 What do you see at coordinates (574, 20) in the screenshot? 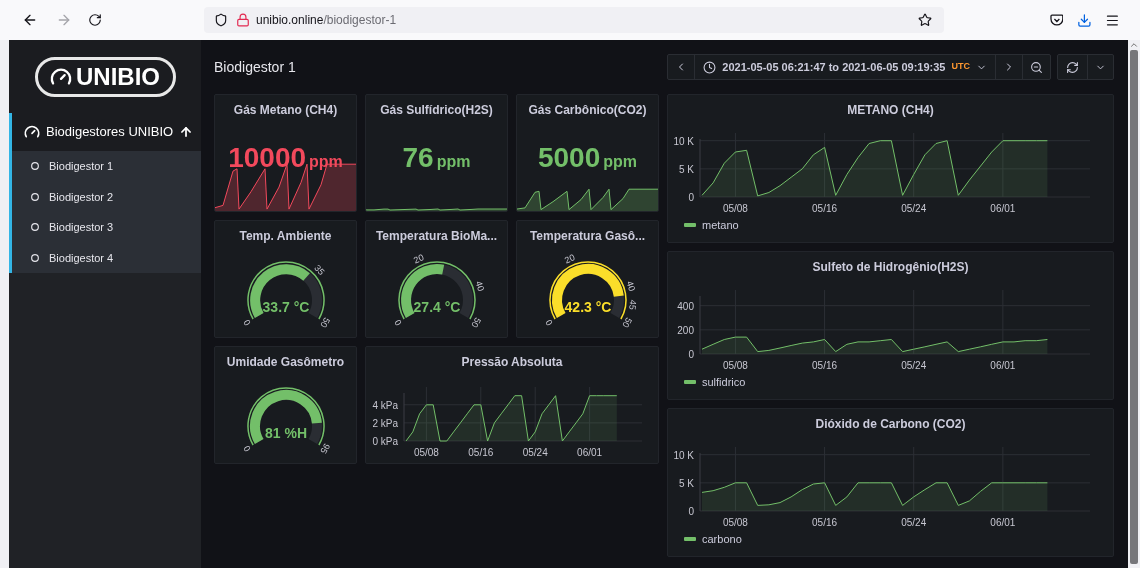
I see `address-bar: unibio.online/biodigestor-1` at bounding box center [574, 20].